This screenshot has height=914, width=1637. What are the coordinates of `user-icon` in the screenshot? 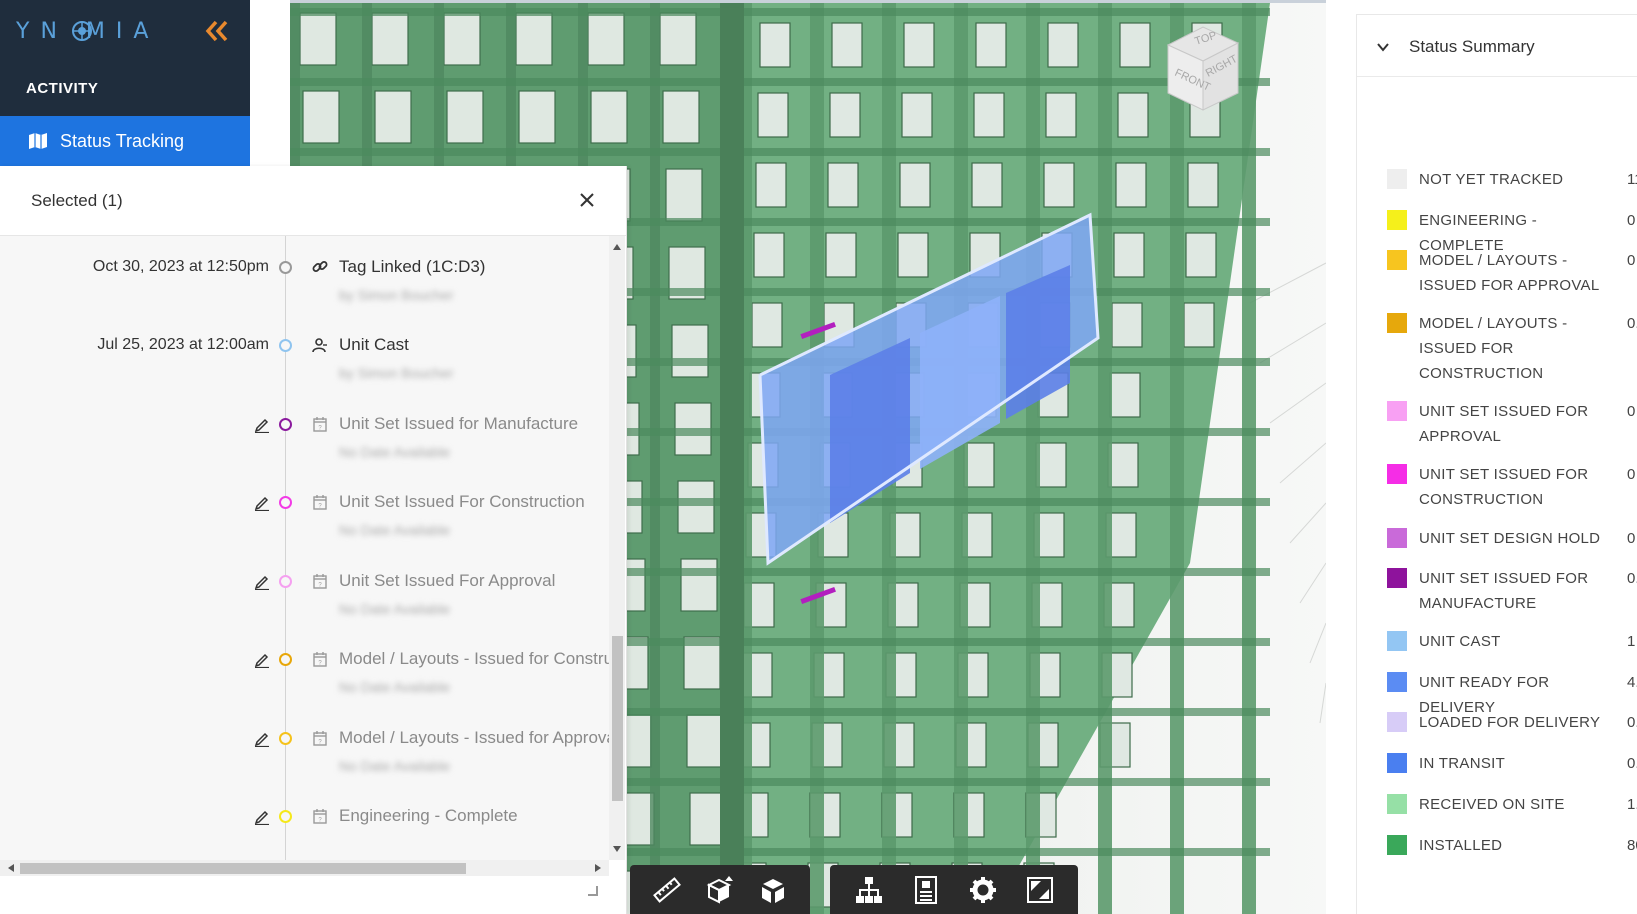 It's located at (320, 345).